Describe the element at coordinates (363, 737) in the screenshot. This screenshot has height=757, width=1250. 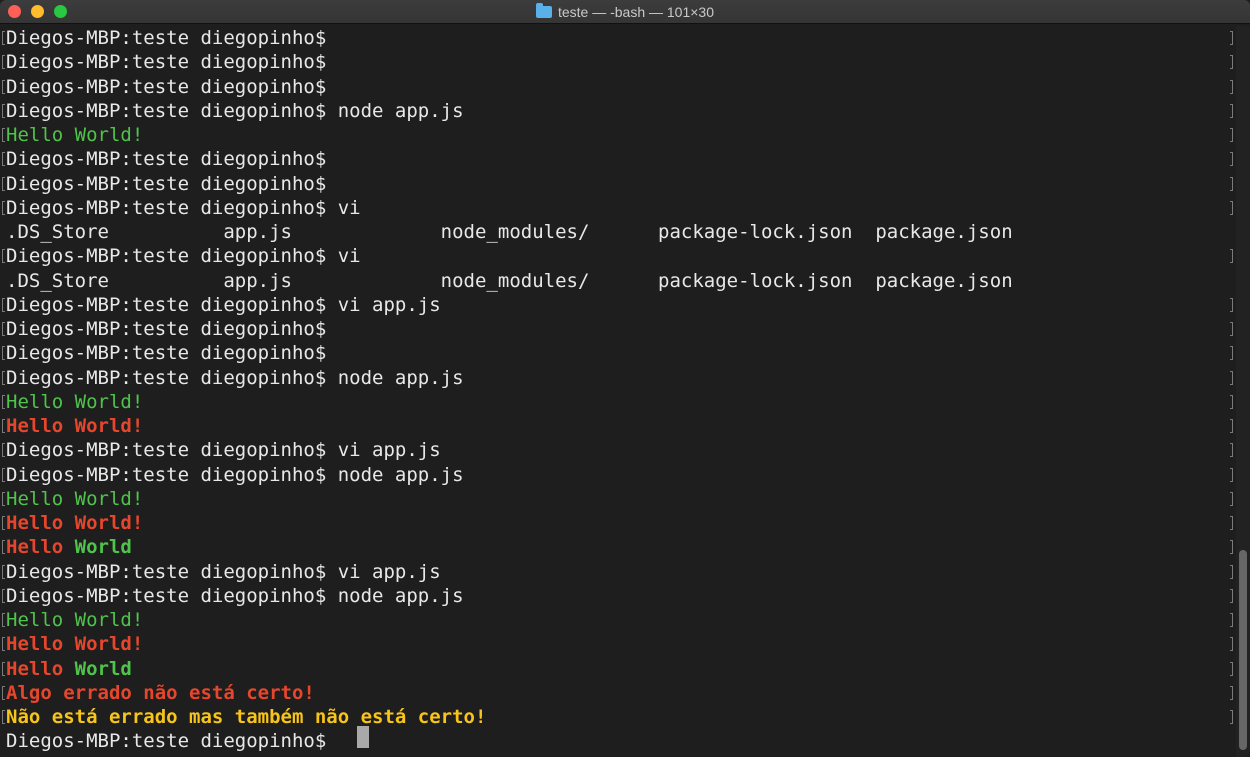
I see `text-cursor` at that location.